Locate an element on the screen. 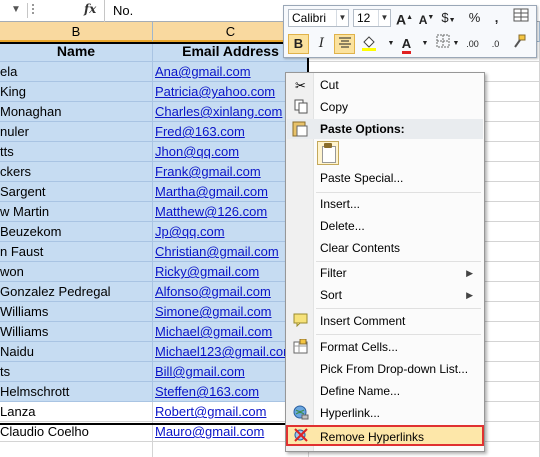 The image size is (540, 457). name-cell is located at coordinates (76, 449).